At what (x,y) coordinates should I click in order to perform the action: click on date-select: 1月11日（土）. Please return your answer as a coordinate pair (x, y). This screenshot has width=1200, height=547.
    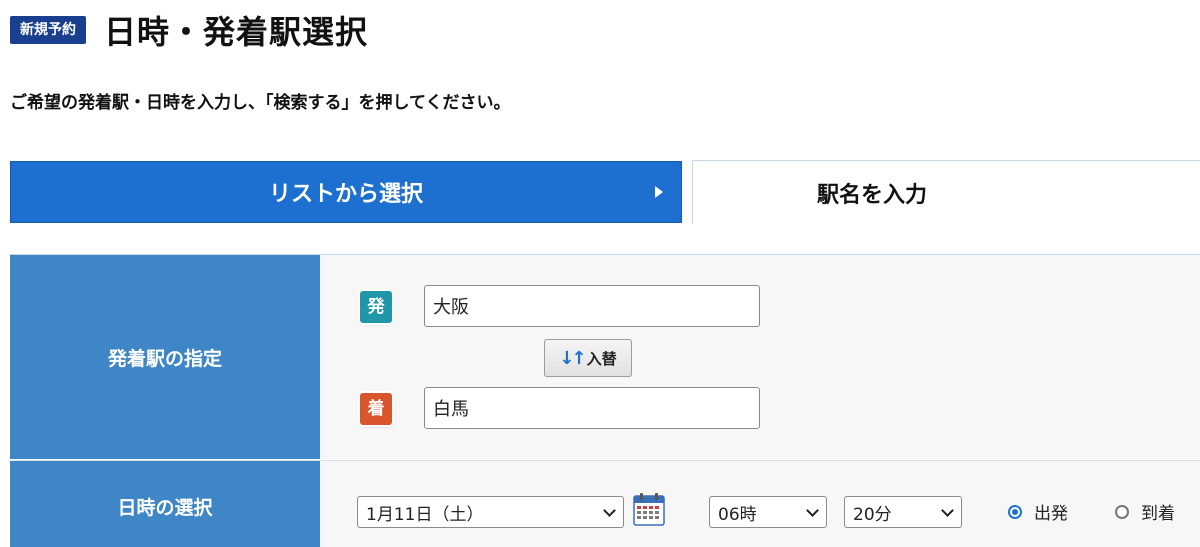
    Looking at the image, I should click on (490, 512).